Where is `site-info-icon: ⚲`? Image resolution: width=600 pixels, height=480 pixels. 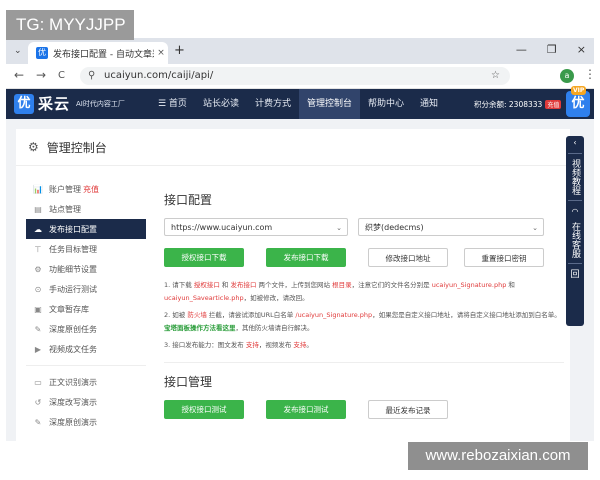 site-info-icon: ⚲ is located at coordinates (91, 76).